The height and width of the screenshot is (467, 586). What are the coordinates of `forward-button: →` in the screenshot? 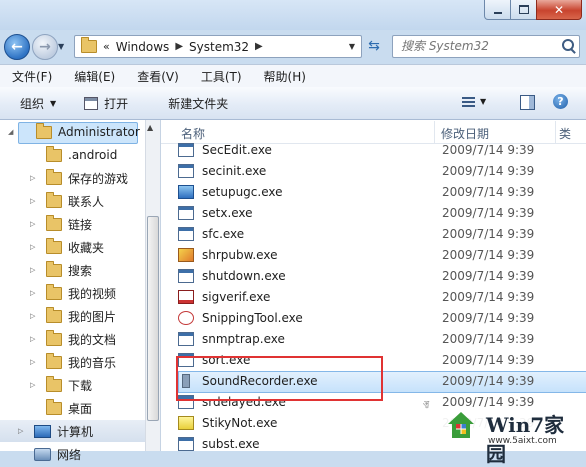 It's located at (45, 47).